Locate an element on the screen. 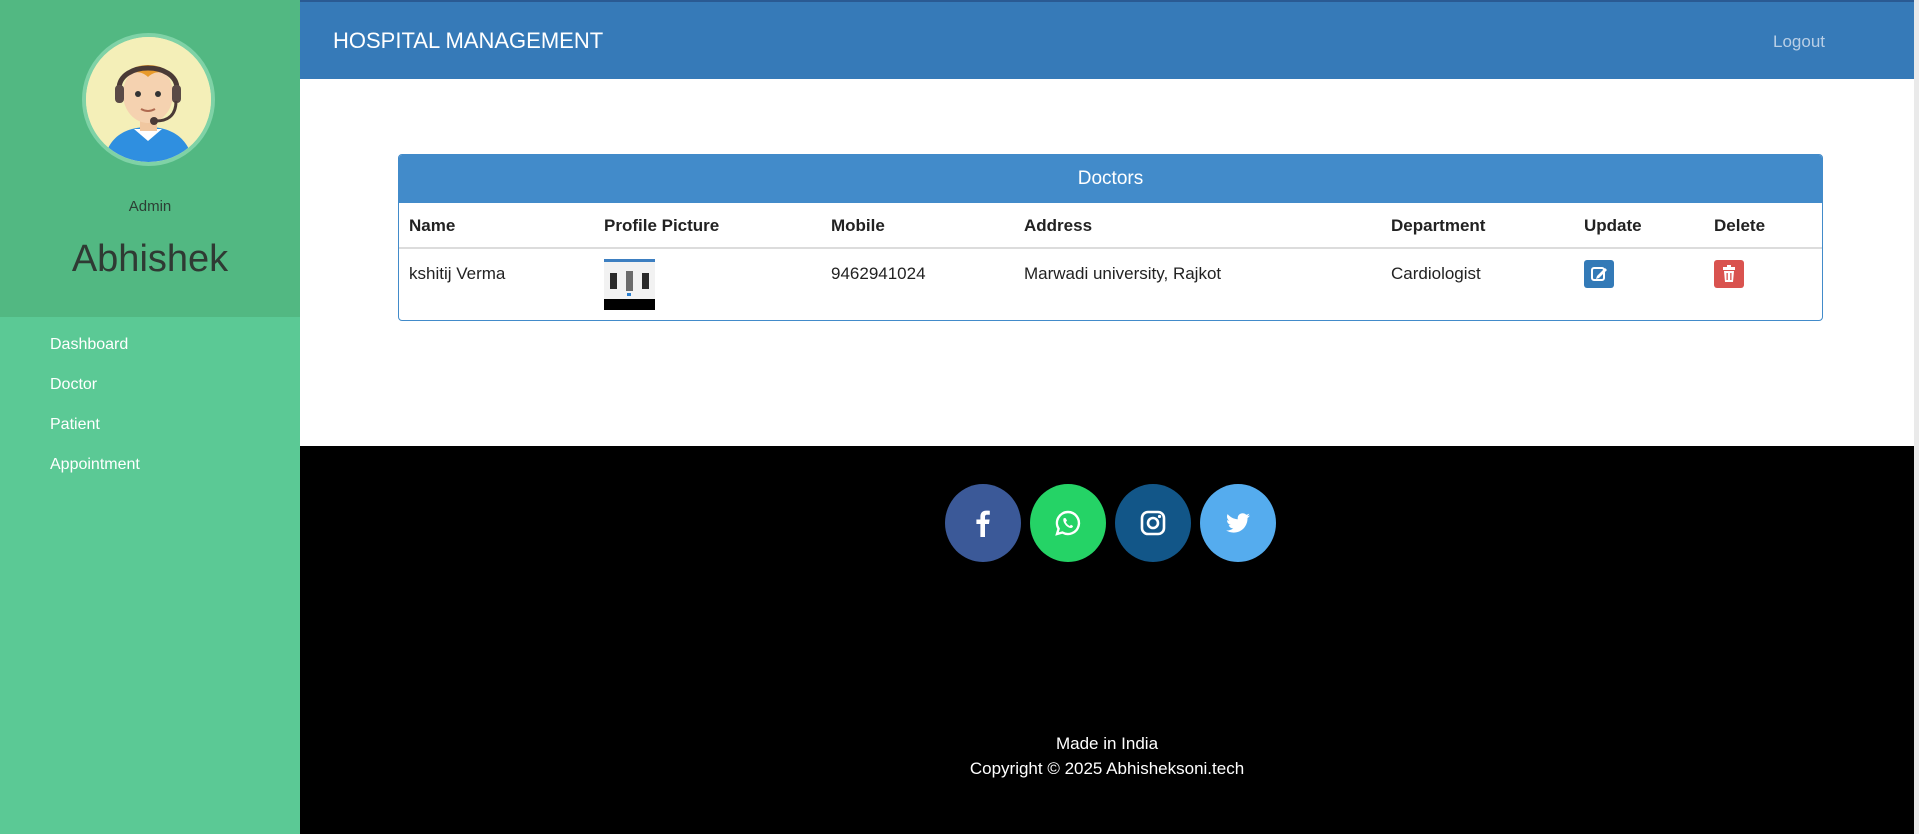 This screenshot has height=834, width=1919. delete-button is located at coordinates (1729, 274).